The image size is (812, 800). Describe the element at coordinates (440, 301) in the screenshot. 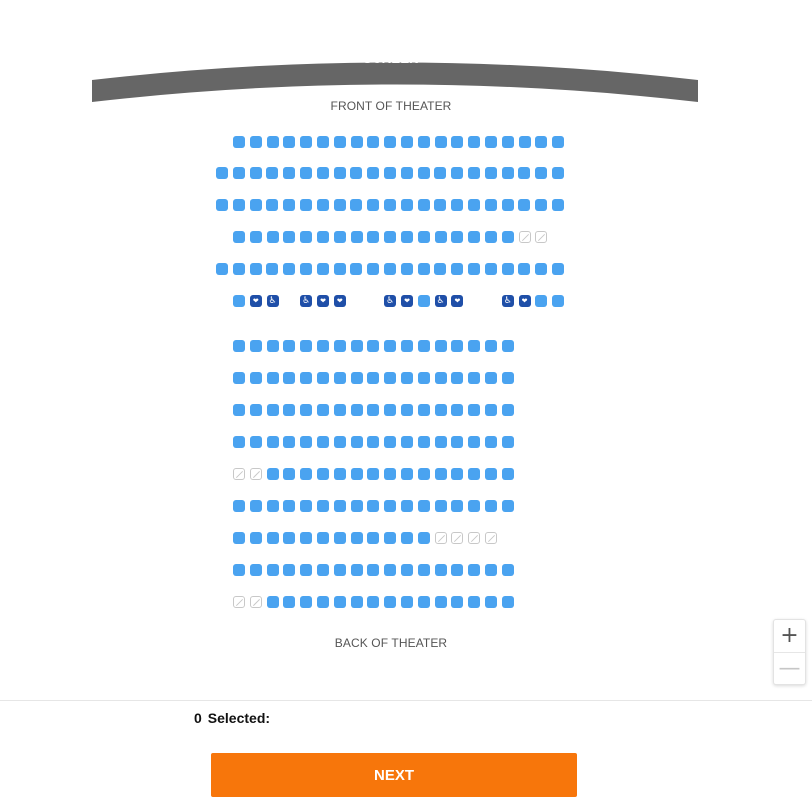

I see `wheelchair-seat-icon: ♿` at that location.